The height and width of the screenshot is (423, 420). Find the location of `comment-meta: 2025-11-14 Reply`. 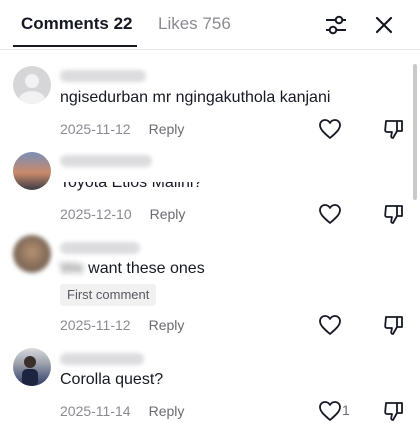

comment-meta: 2025-11-14 Reply is located at coordinates (122, 411).